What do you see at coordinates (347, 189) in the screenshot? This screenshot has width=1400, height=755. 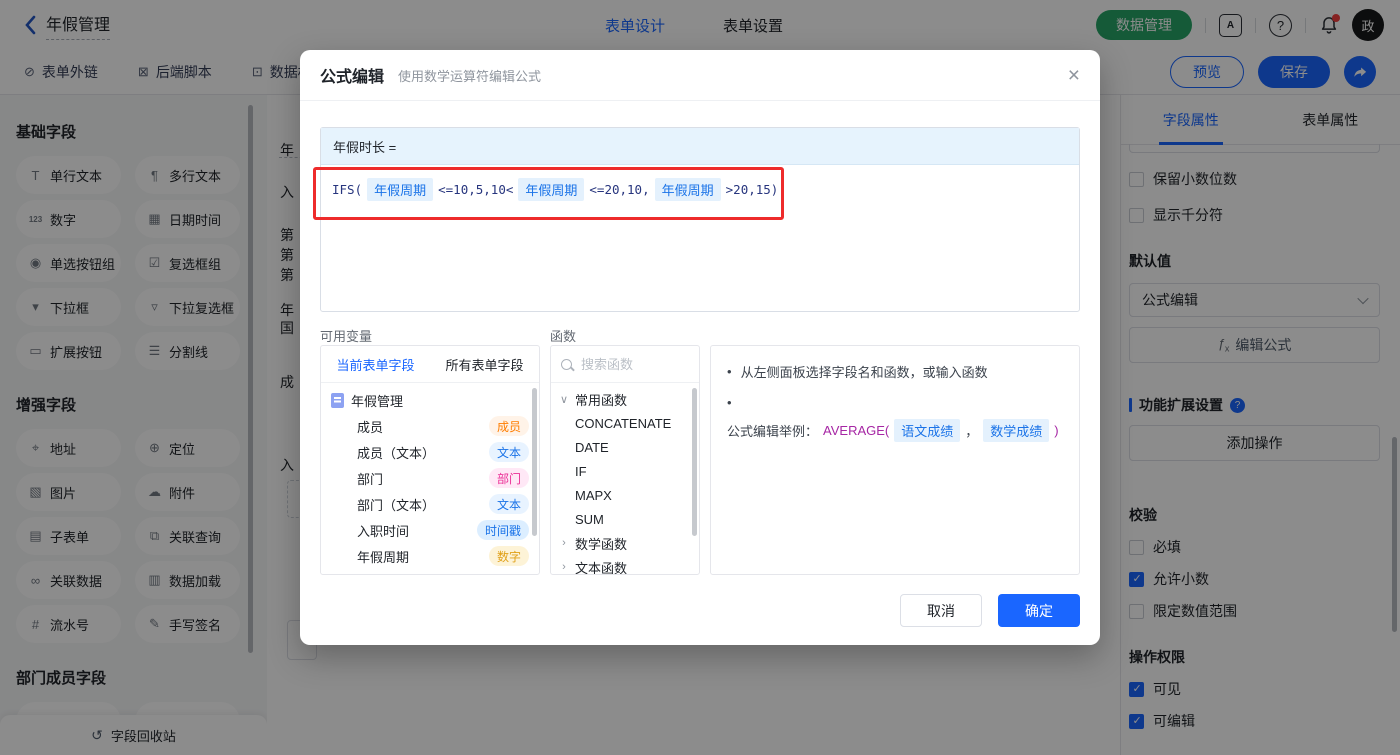 I see `formula-text: IFS(` at bounding box center [347, 189].